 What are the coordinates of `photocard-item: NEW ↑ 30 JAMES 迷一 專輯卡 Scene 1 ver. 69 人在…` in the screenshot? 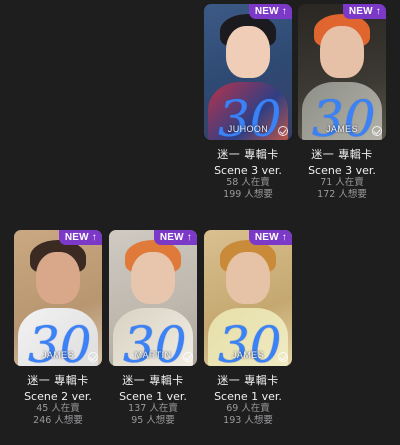 It's located at (248, 328).